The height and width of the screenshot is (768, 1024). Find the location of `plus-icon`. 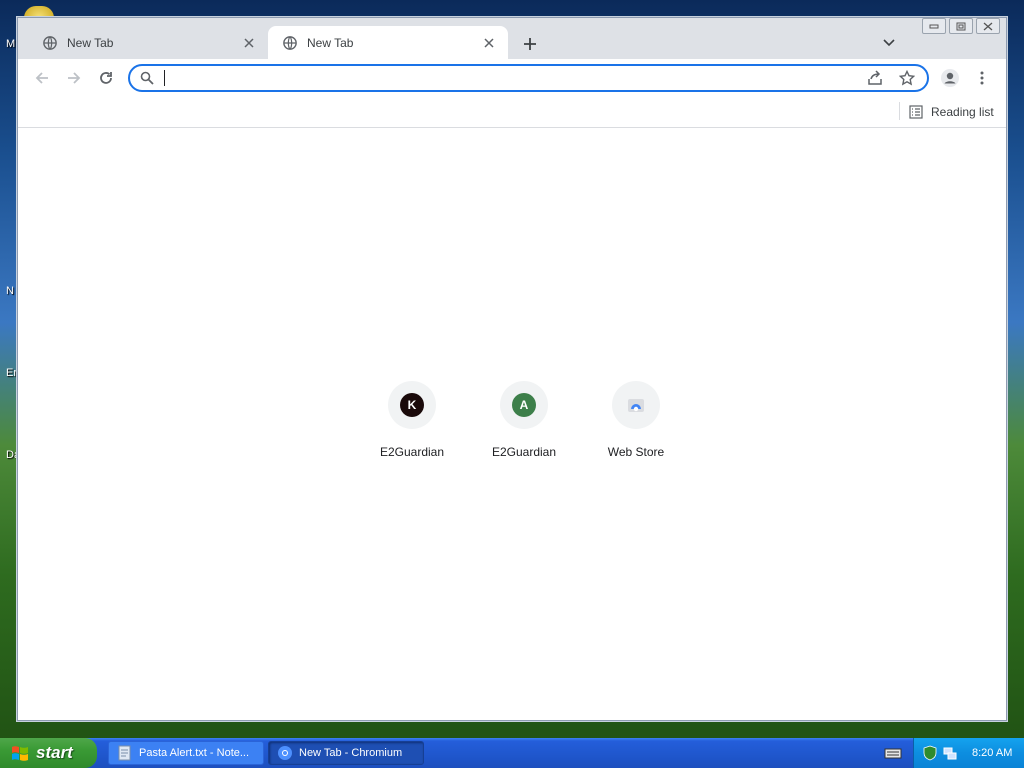

plus-icon is located at coordinates (530, 44).